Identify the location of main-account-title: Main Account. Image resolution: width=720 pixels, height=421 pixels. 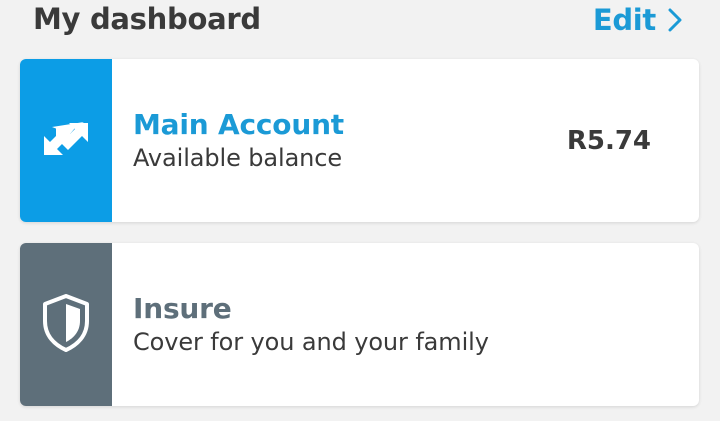
(238, 124).